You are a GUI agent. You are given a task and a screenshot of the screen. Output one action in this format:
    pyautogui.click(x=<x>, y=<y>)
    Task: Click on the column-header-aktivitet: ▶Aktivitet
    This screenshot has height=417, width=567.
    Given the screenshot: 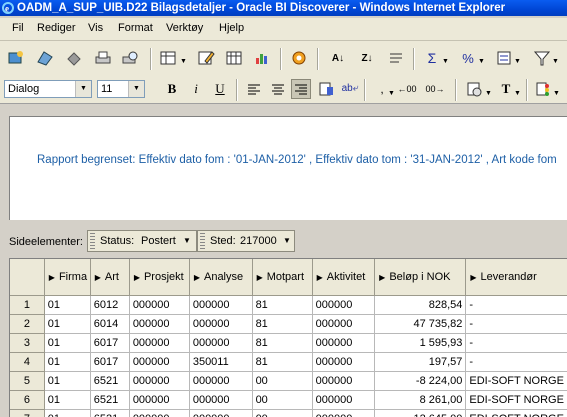 What is the action you would take?
    pyautogui.click(x=343, y=277)
    